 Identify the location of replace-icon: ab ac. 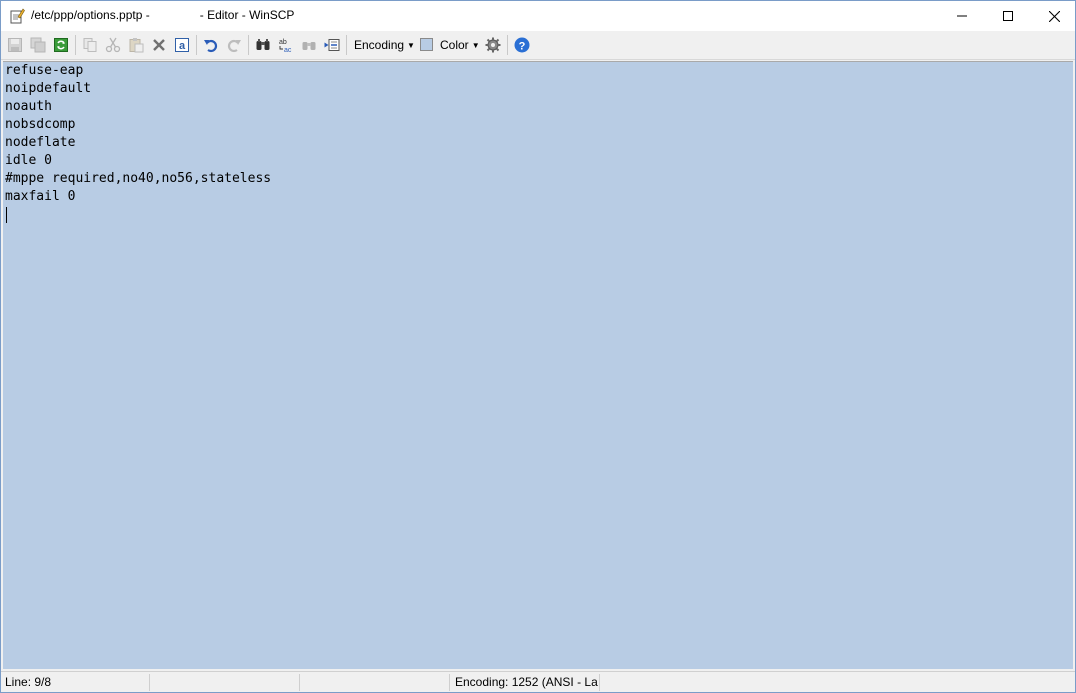
(285, 46).